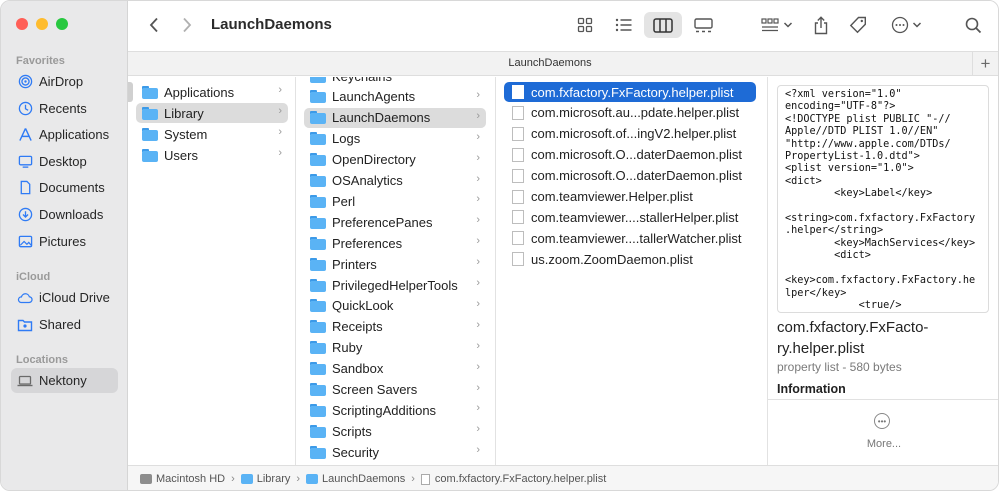 The height and width of the screenshot is (491, 999). Describe the element at coordinates (42, 24) in the screenshot. I see `minimize-button` at that location.